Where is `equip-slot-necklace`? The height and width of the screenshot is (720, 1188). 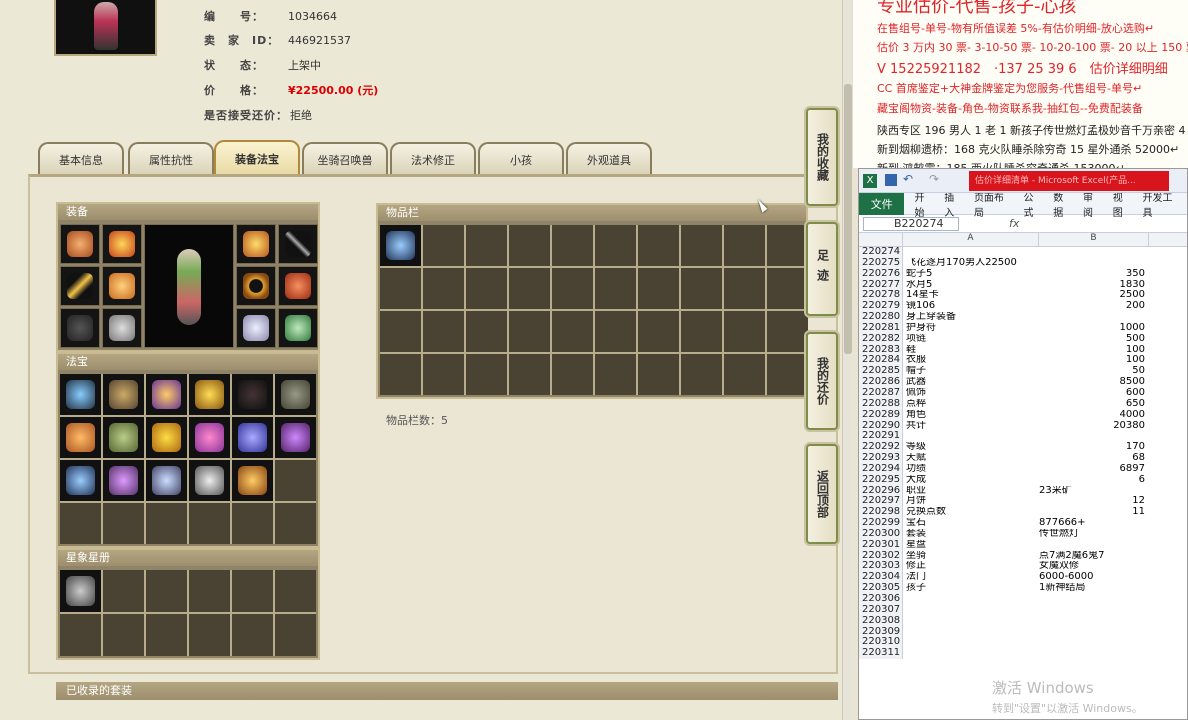 equip-slot-necklace is located at coordinates (122, 244).